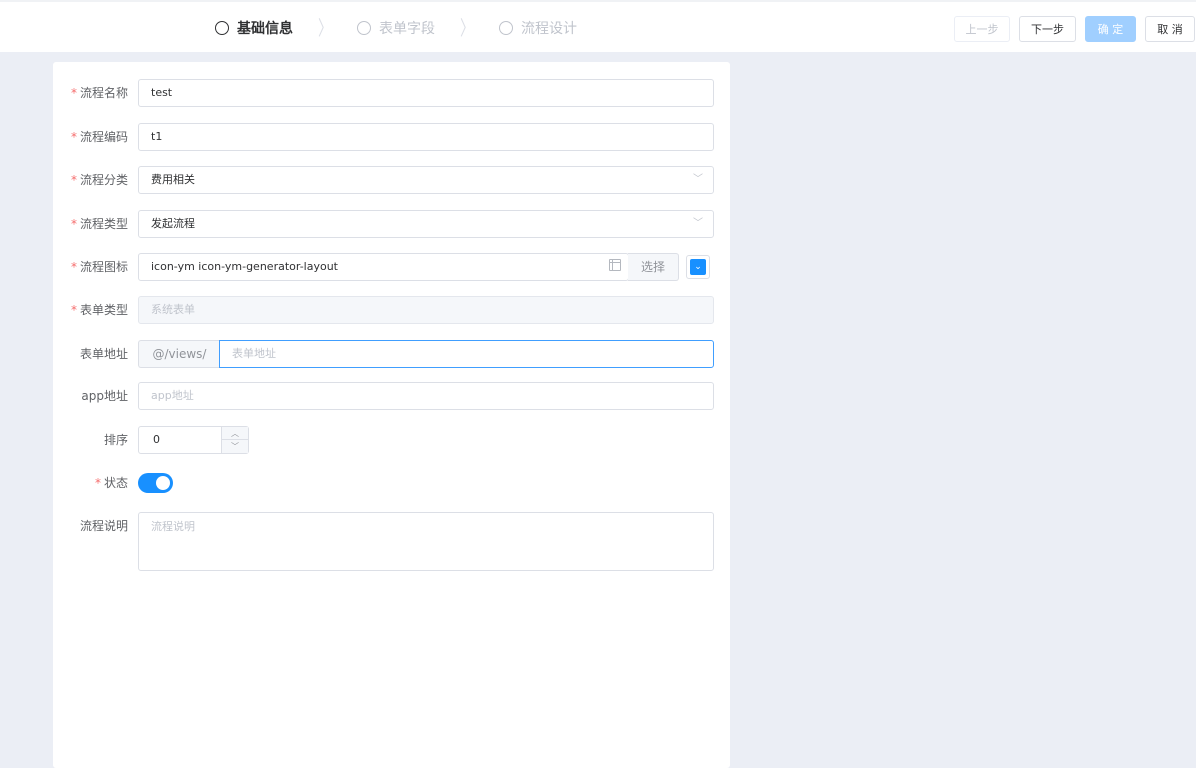 This screenshot has width=1196, height=768. I want to click on flow-code-input: t1, so click(426, 137).